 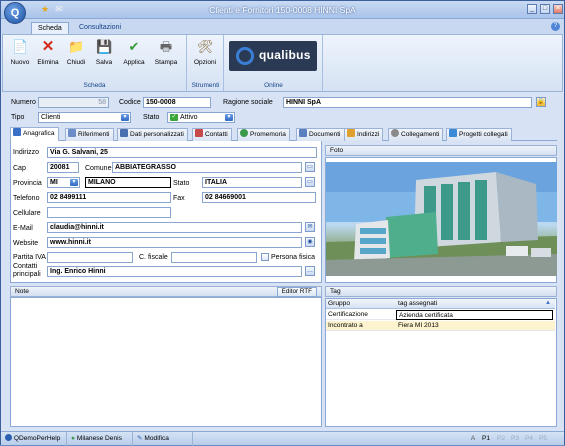 I want to click on delete-button: ✕ Elimina, so click(x=48, y=56).